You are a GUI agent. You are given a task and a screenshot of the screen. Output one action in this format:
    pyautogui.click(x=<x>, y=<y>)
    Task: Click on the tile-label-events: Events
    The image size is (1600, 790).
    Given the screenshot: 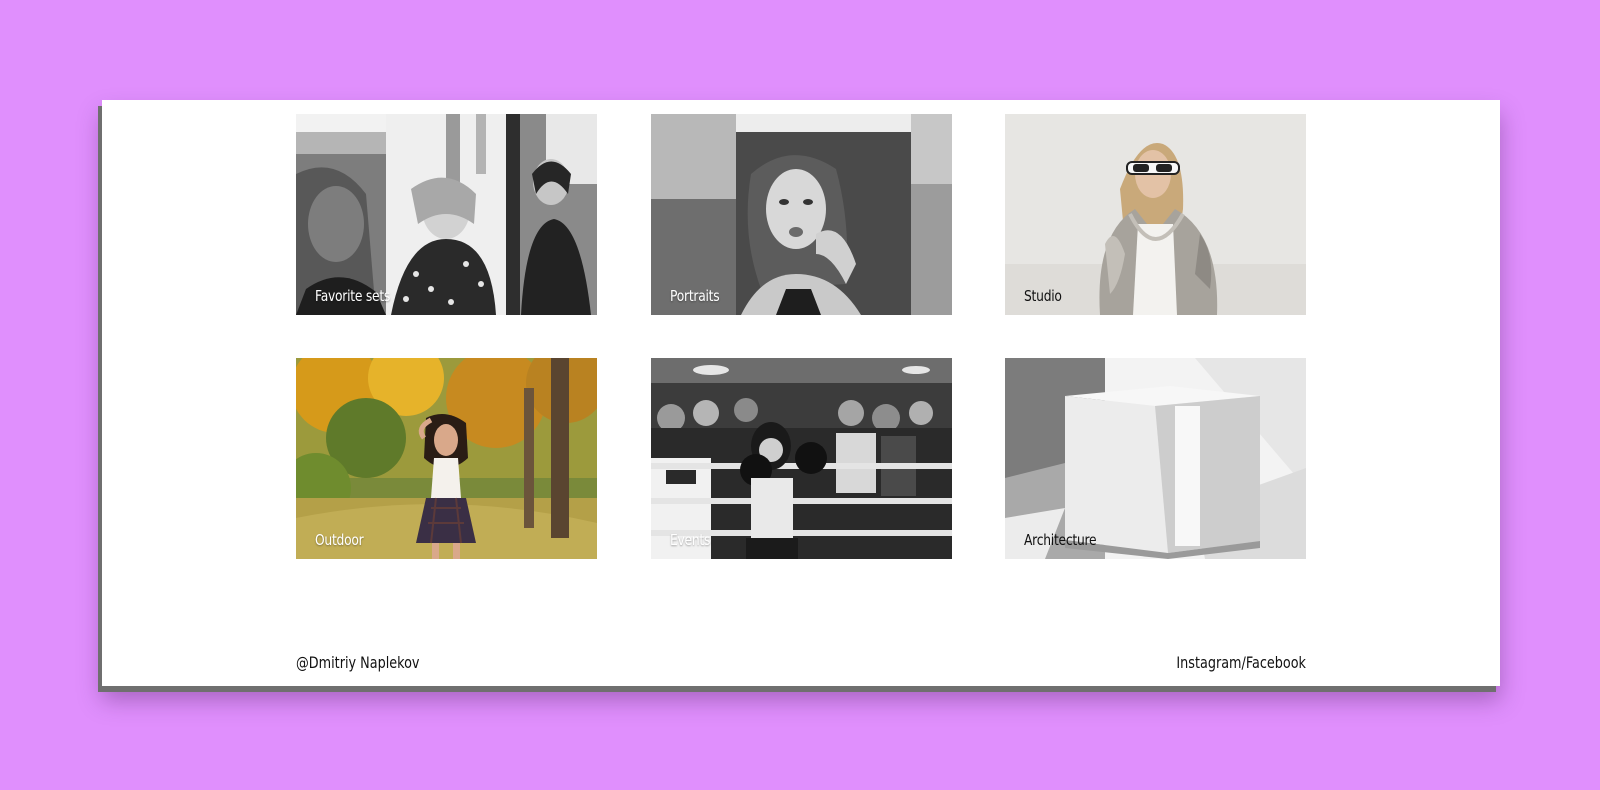 What is the action you would take?
    pyautogui.click(x=689, y=540)
    